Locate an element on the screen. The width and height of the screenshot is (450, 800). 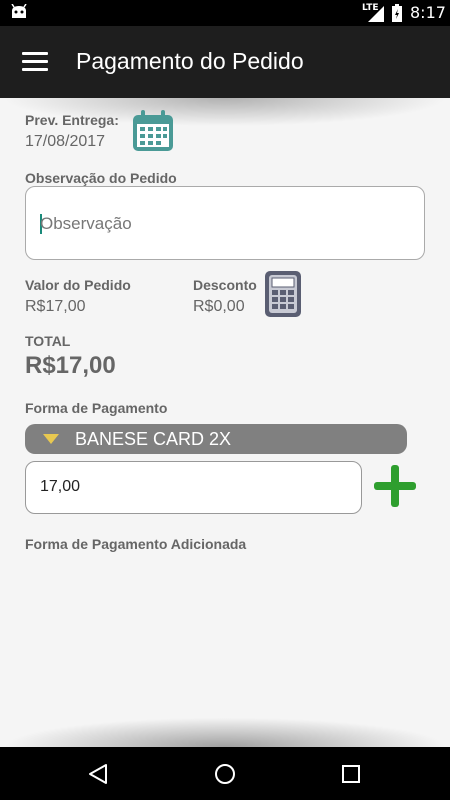
discount-label: Desconto is located at coordinates (225, 285).